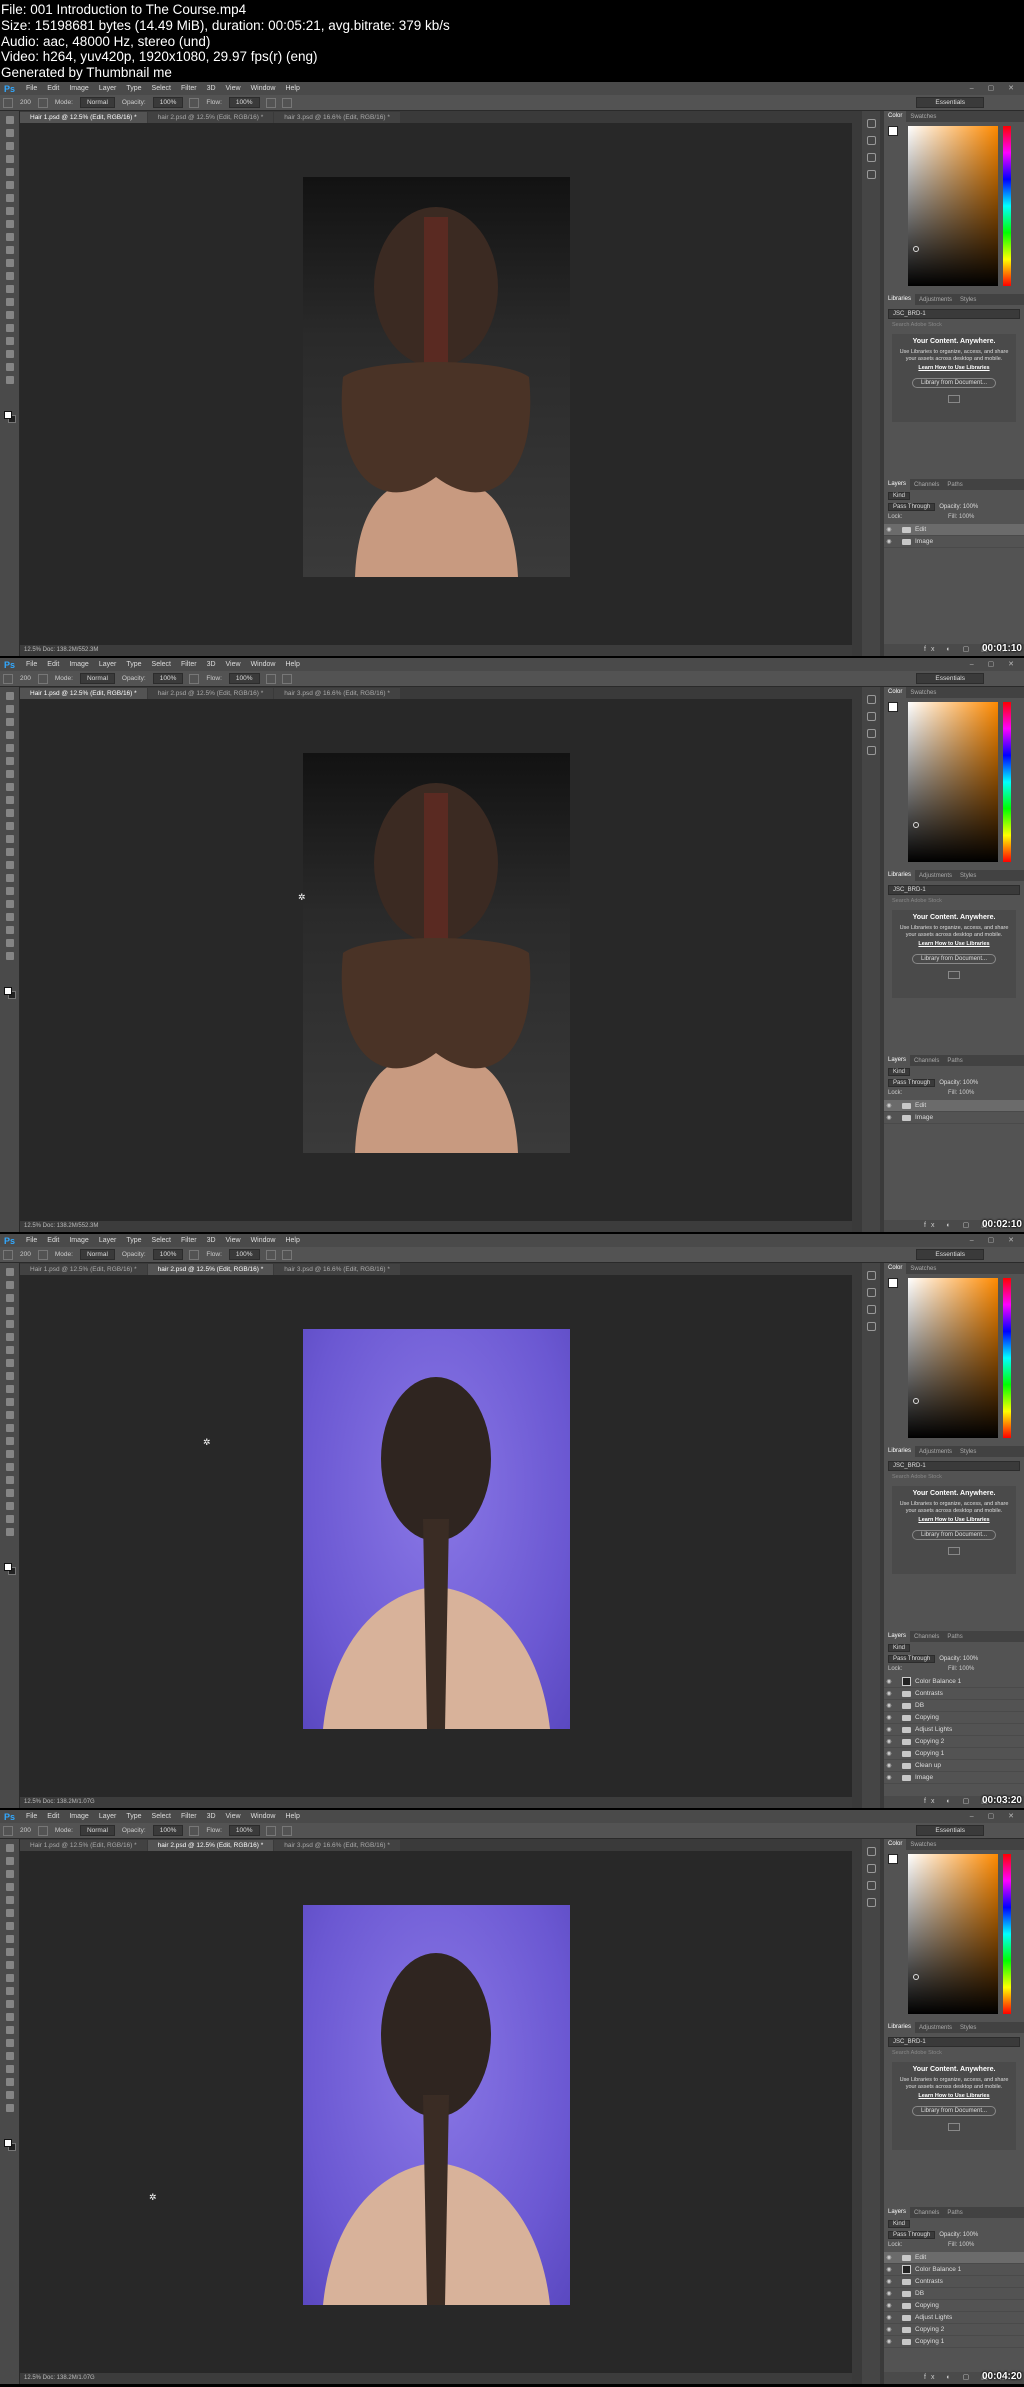  What do you see at coordinates (954, 2054) in the screenshot?
I see `library-search: Search Adobe Stock` at bounding box center [954, 2054].